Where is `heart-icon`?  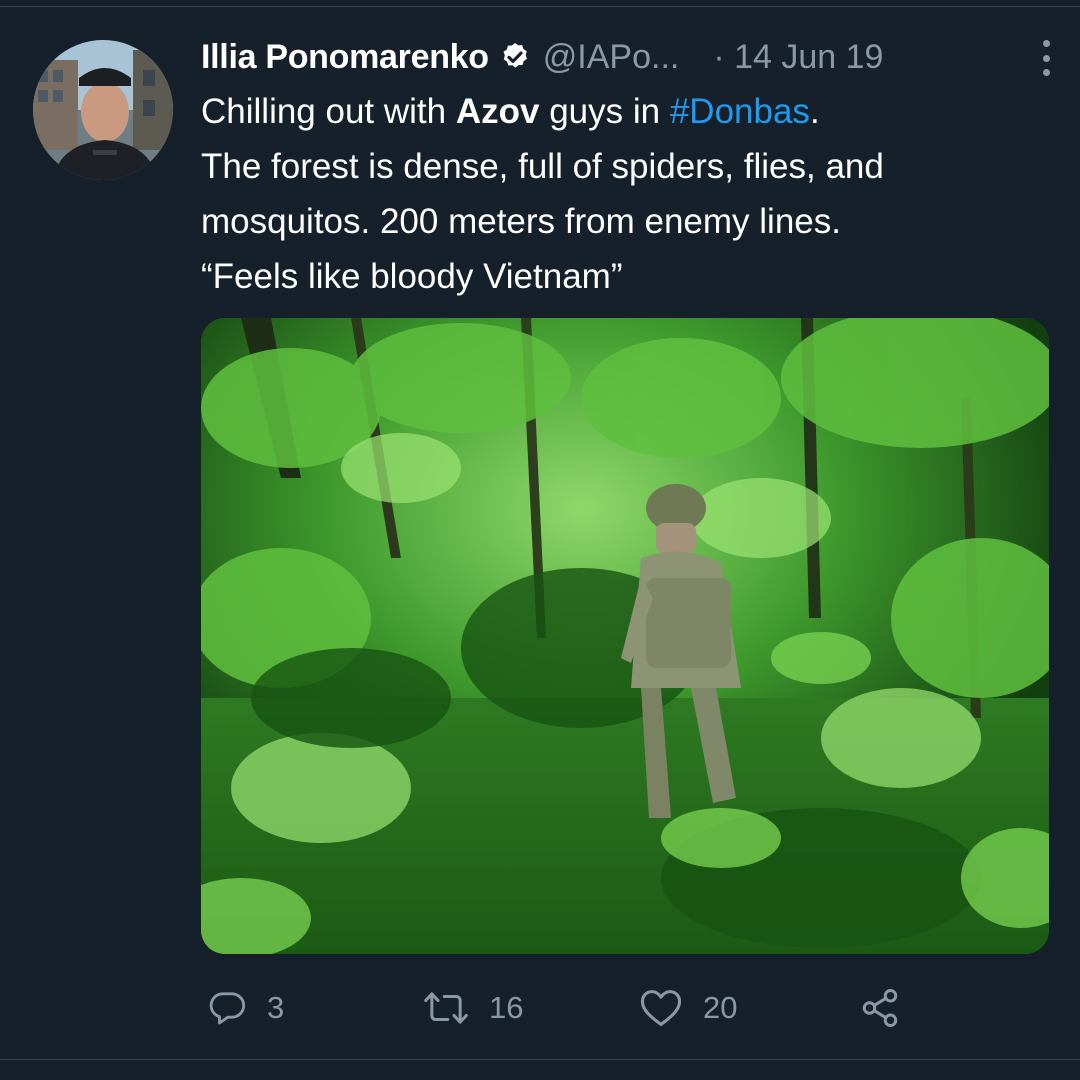 heart-icon is located at coordinates (661, 1008).